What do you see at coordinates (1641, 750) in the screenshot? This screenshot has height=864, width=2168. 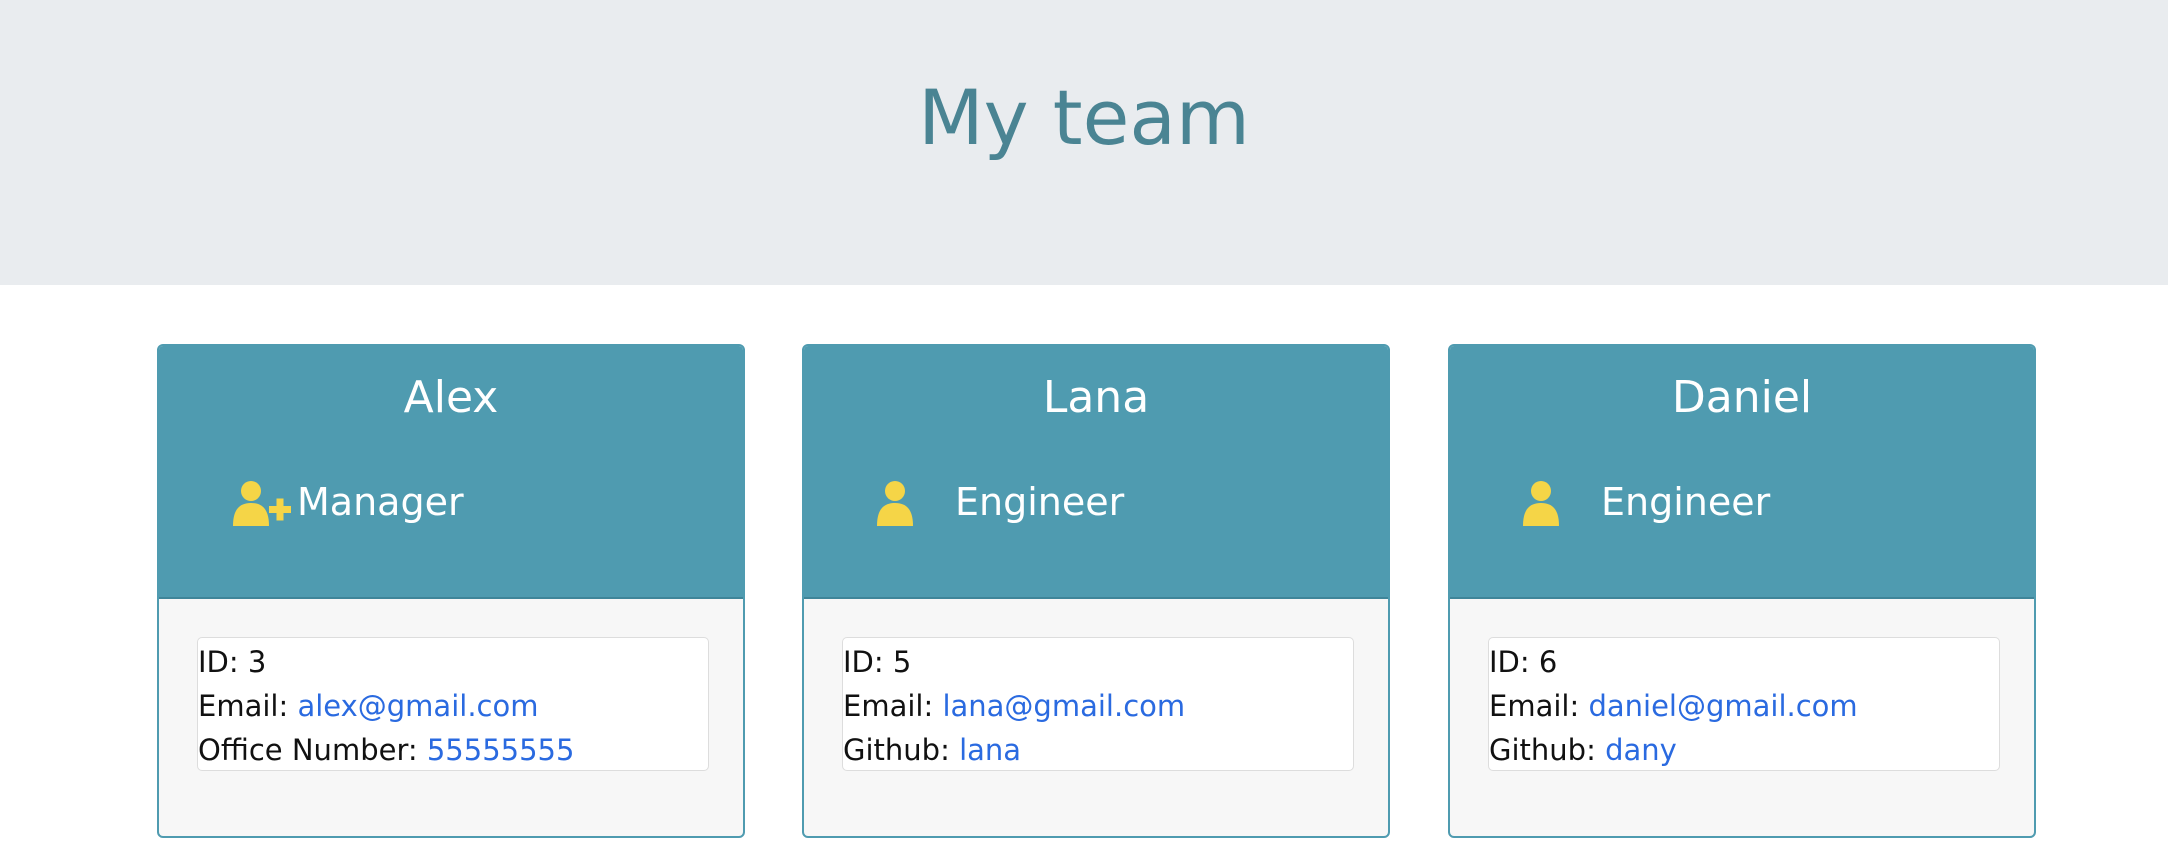 I see `github-link: dany` at bounding box center [1641, 750].